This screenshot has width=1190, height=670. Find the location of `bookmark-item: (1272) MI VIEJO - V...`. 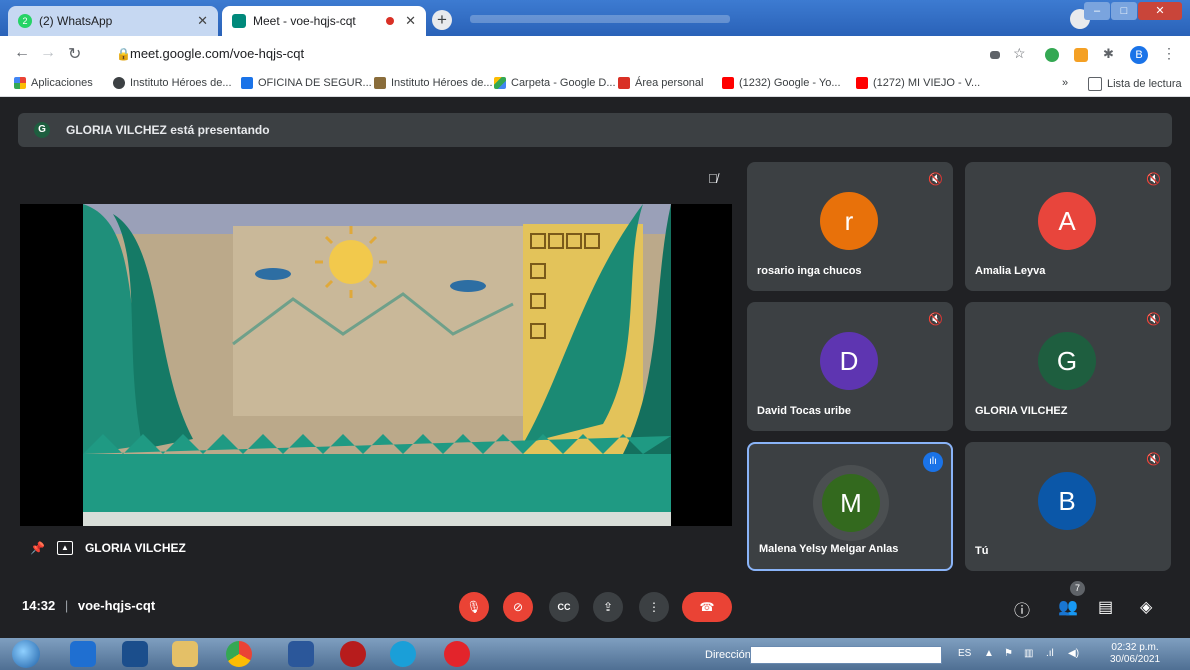

bookmark-item: (1272) MI VIEJO - V... is located at coordinates (918, 83).